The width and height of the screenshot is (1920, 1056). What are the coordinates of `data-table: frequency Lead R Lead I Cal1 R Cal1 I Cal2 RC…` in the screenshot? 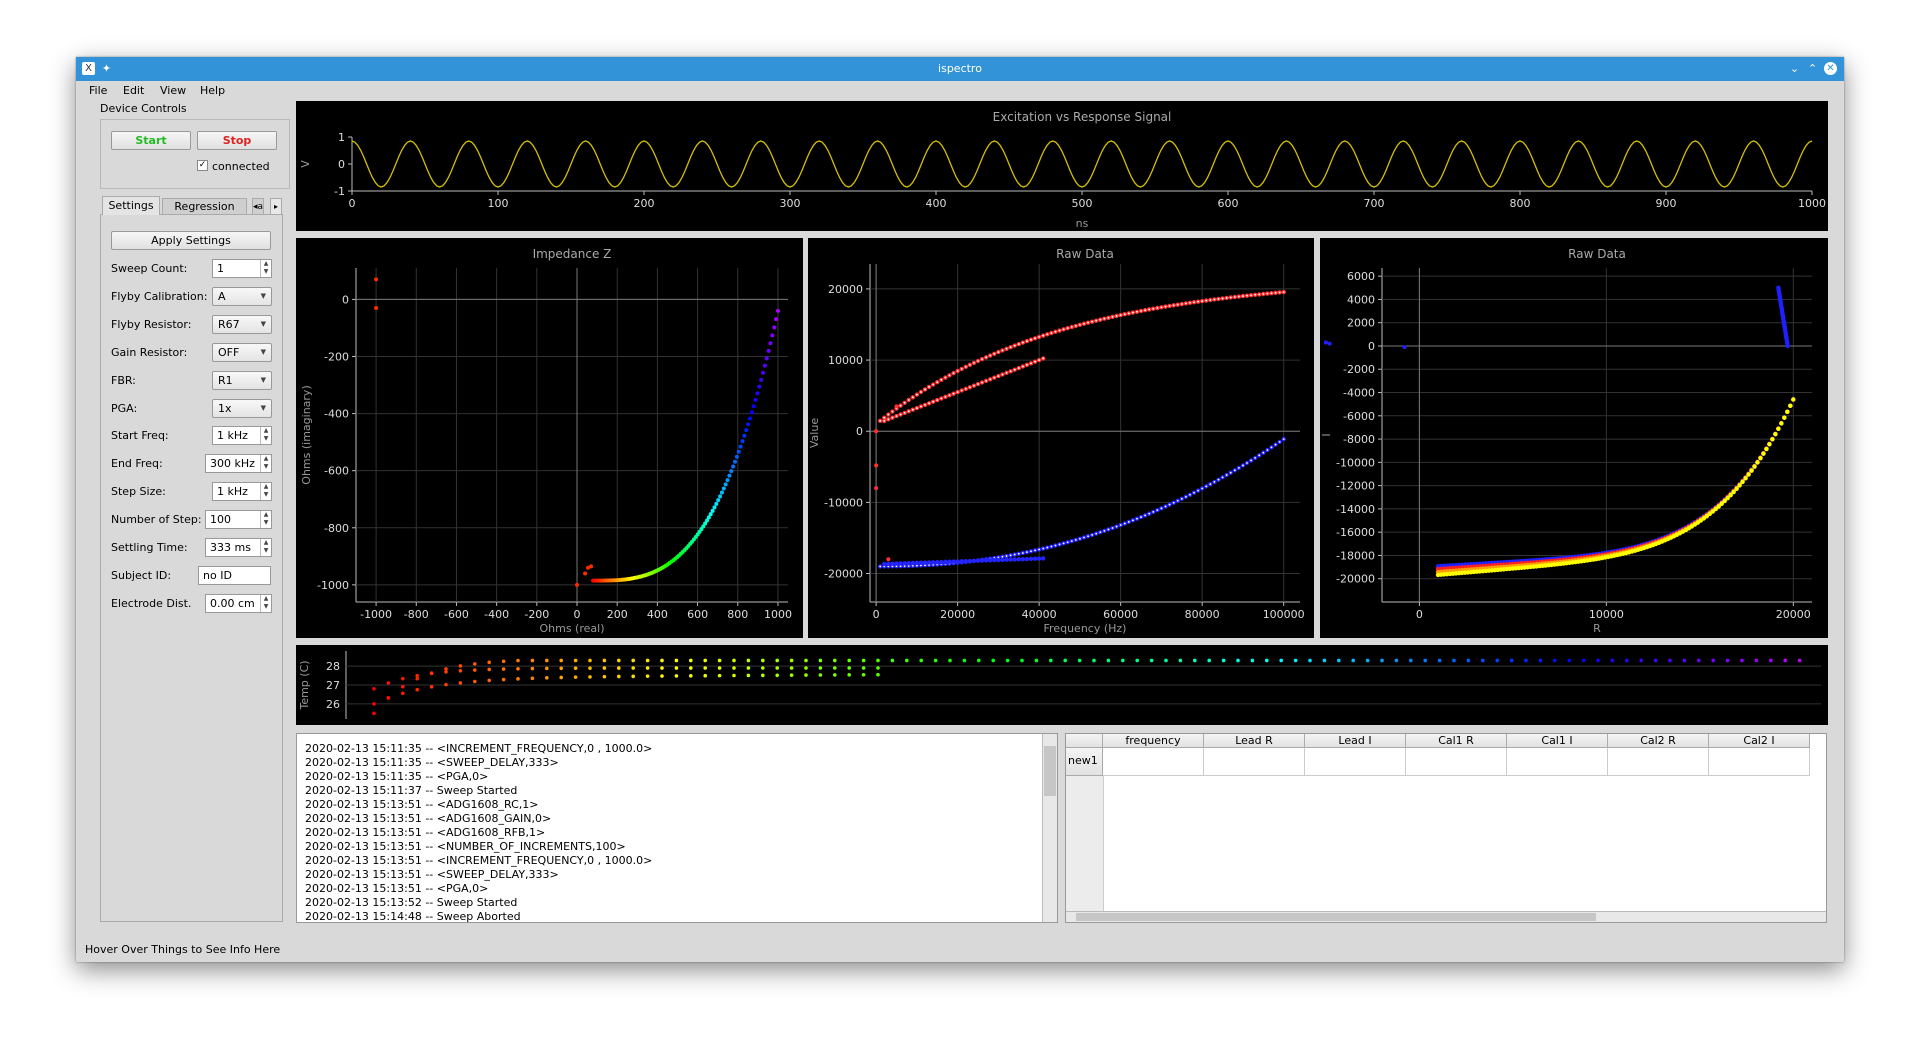 It's located at (1446, 828).